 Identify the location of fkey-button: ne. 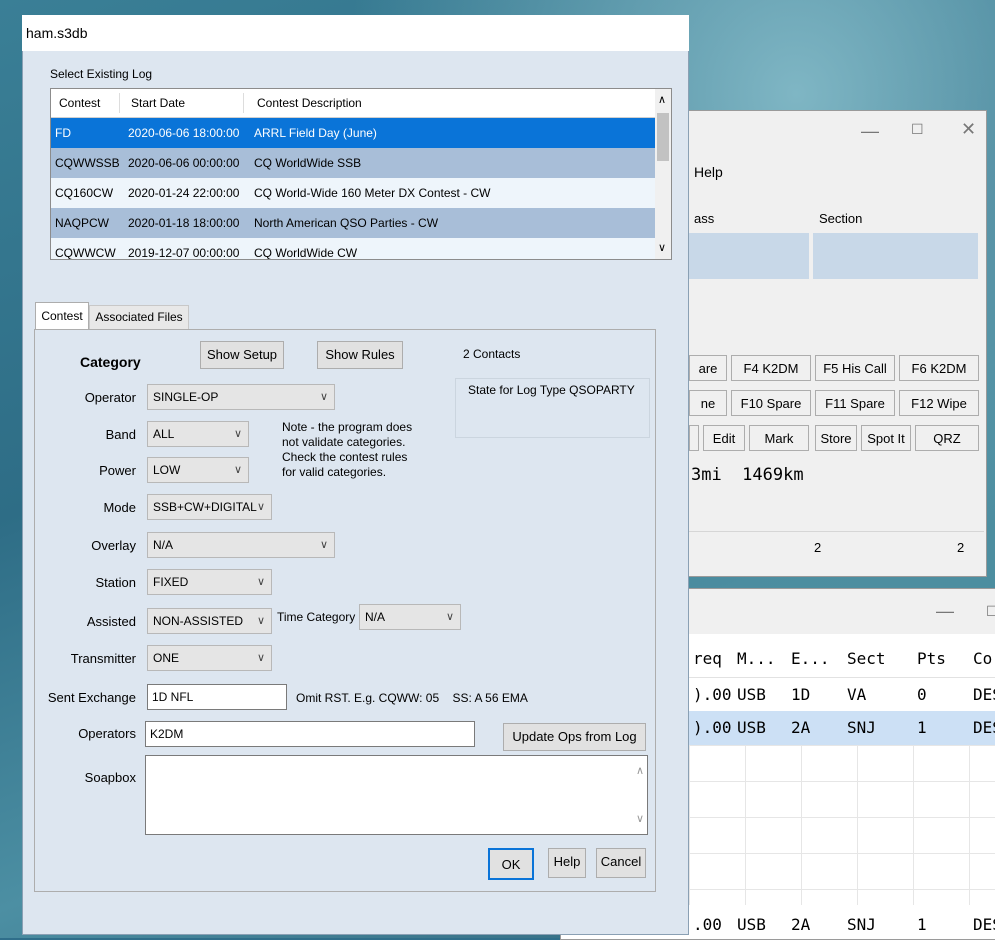
(708, 403).